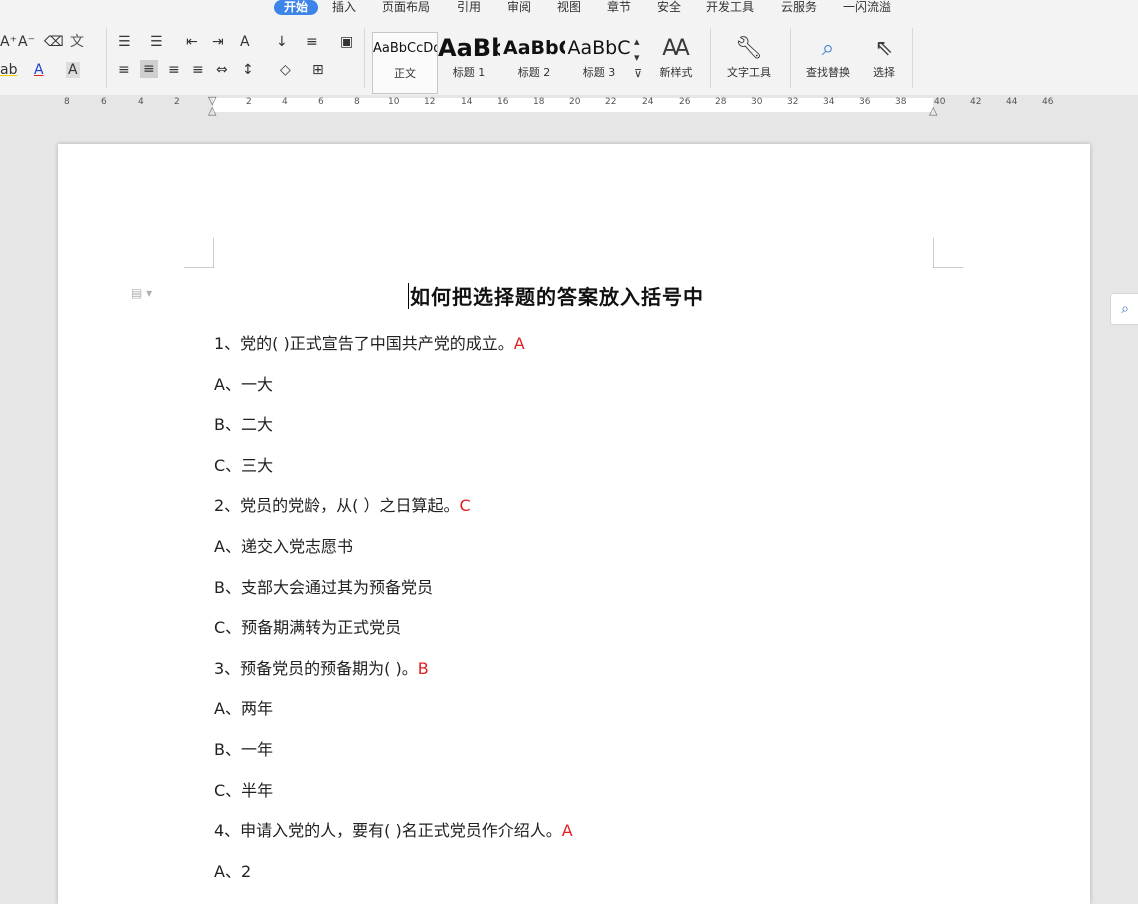  Describe the element at coordinates (318, 70) in the screenshot. I see `borders-icon: ⊞` at that location.